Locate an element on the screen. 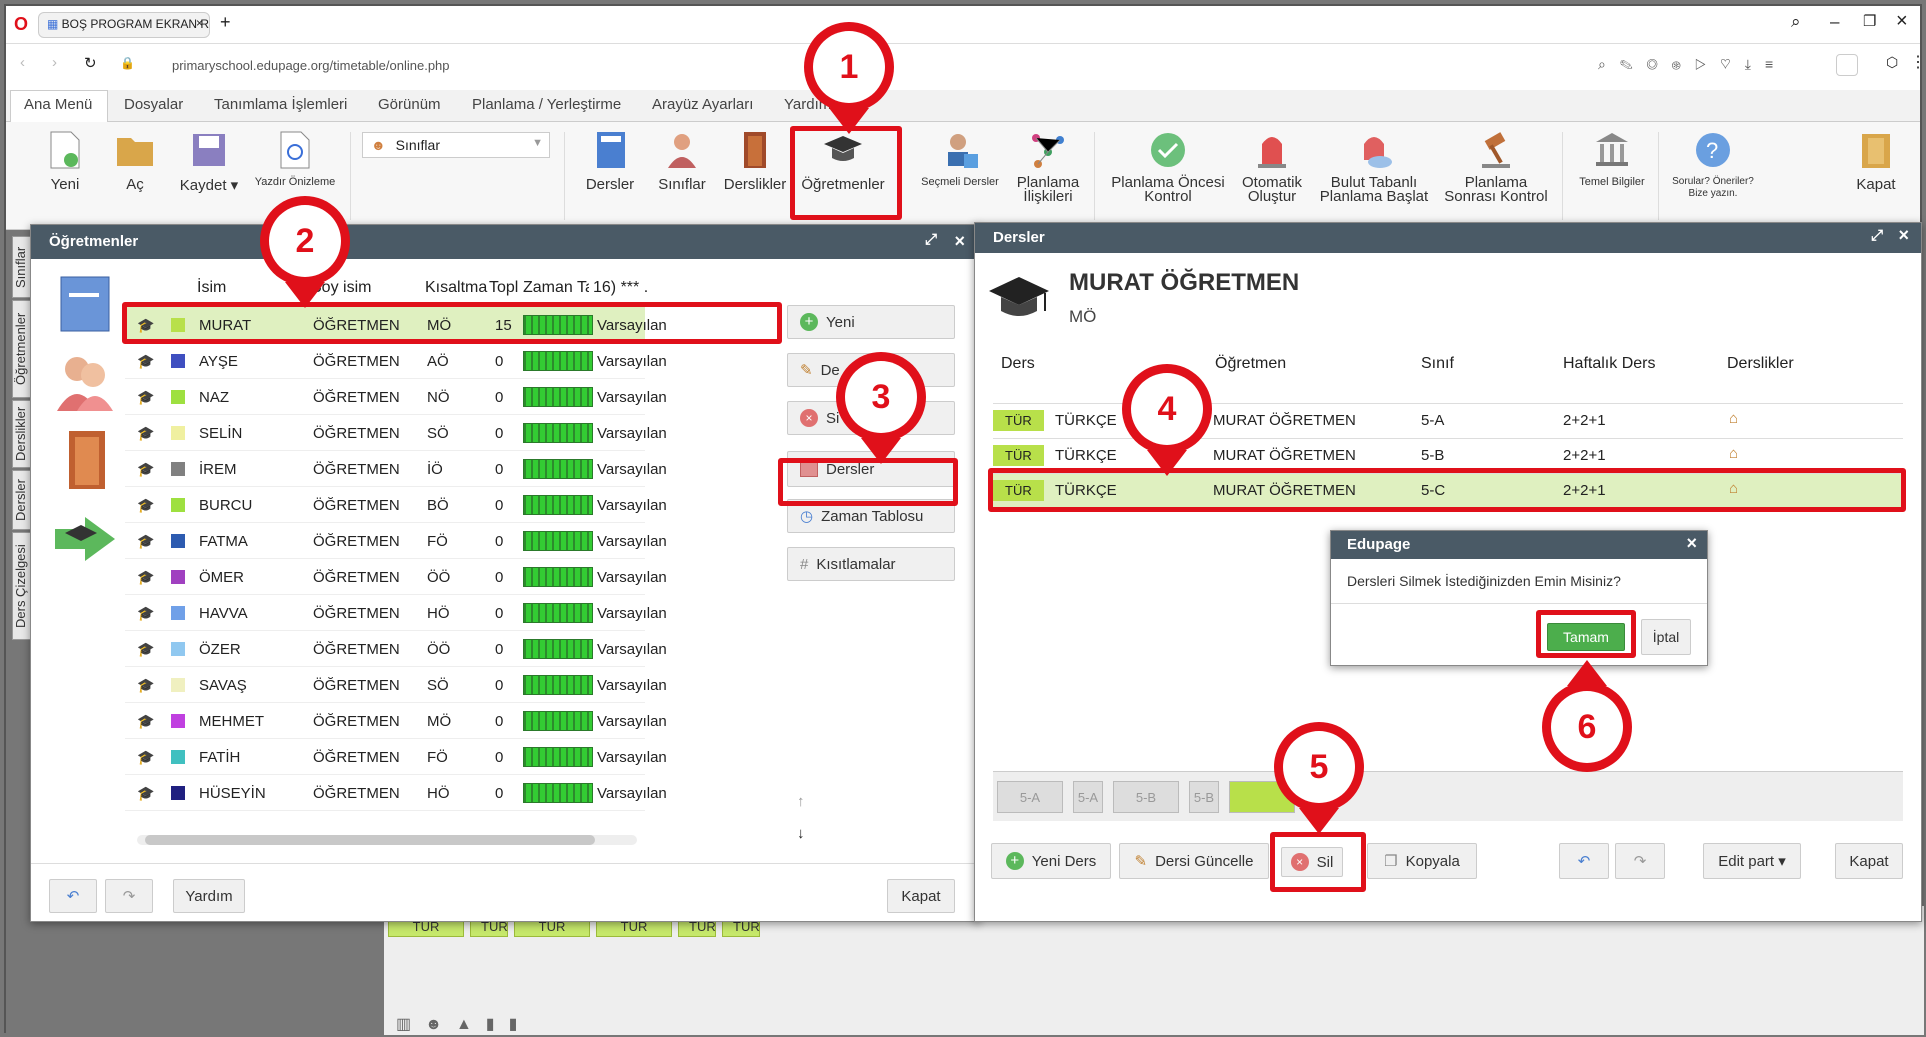 Image resolution: width=1926 pixels, height=1037 pixels. table-row: 🎓 MEHMET ÖĞRETMEN MÖ 0 Varsayılan is located at coordinates (396, 721).